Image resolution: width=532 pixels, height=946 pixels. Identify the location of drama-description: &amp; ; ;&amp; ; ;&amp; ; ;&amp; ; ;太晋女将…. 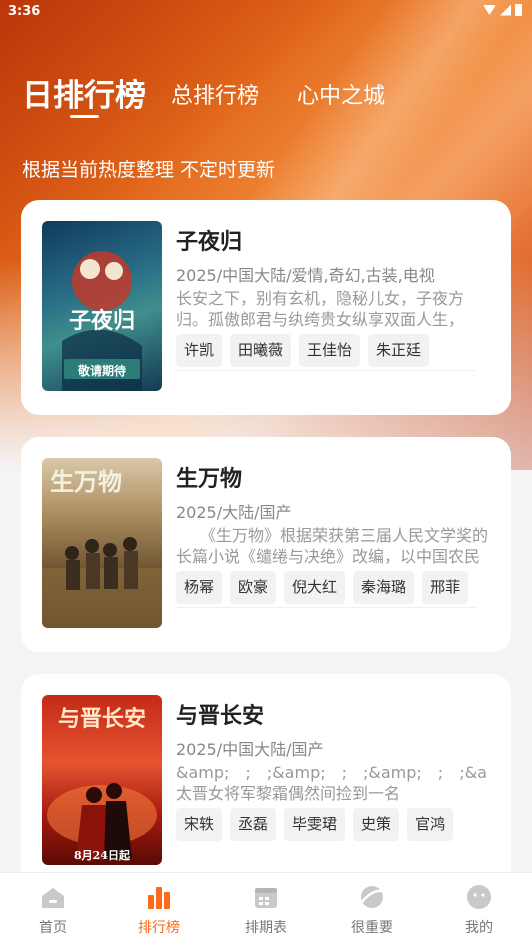
(332, 783).